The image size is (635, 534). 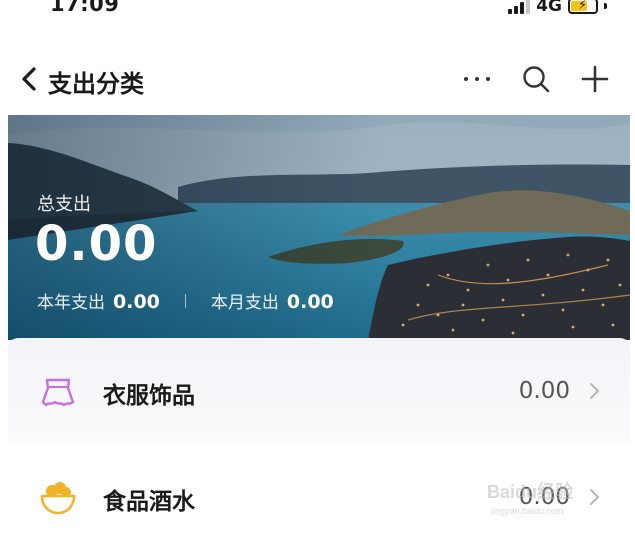 I want to click on food-bowl-icon, so click(x=58, y=498).